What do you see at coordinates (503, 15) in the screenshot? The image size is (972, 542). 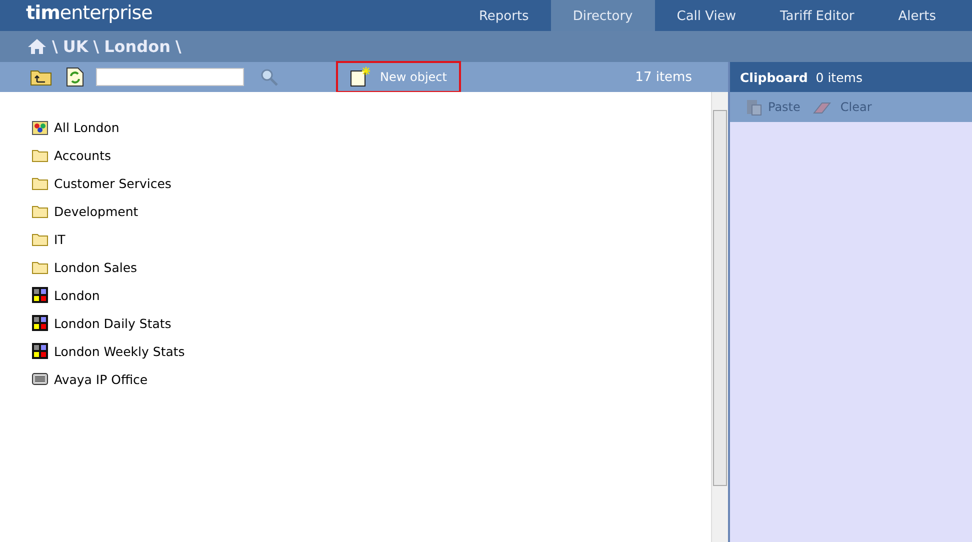 I see `nav-tab: Reports` at bounding box center [503, 15].